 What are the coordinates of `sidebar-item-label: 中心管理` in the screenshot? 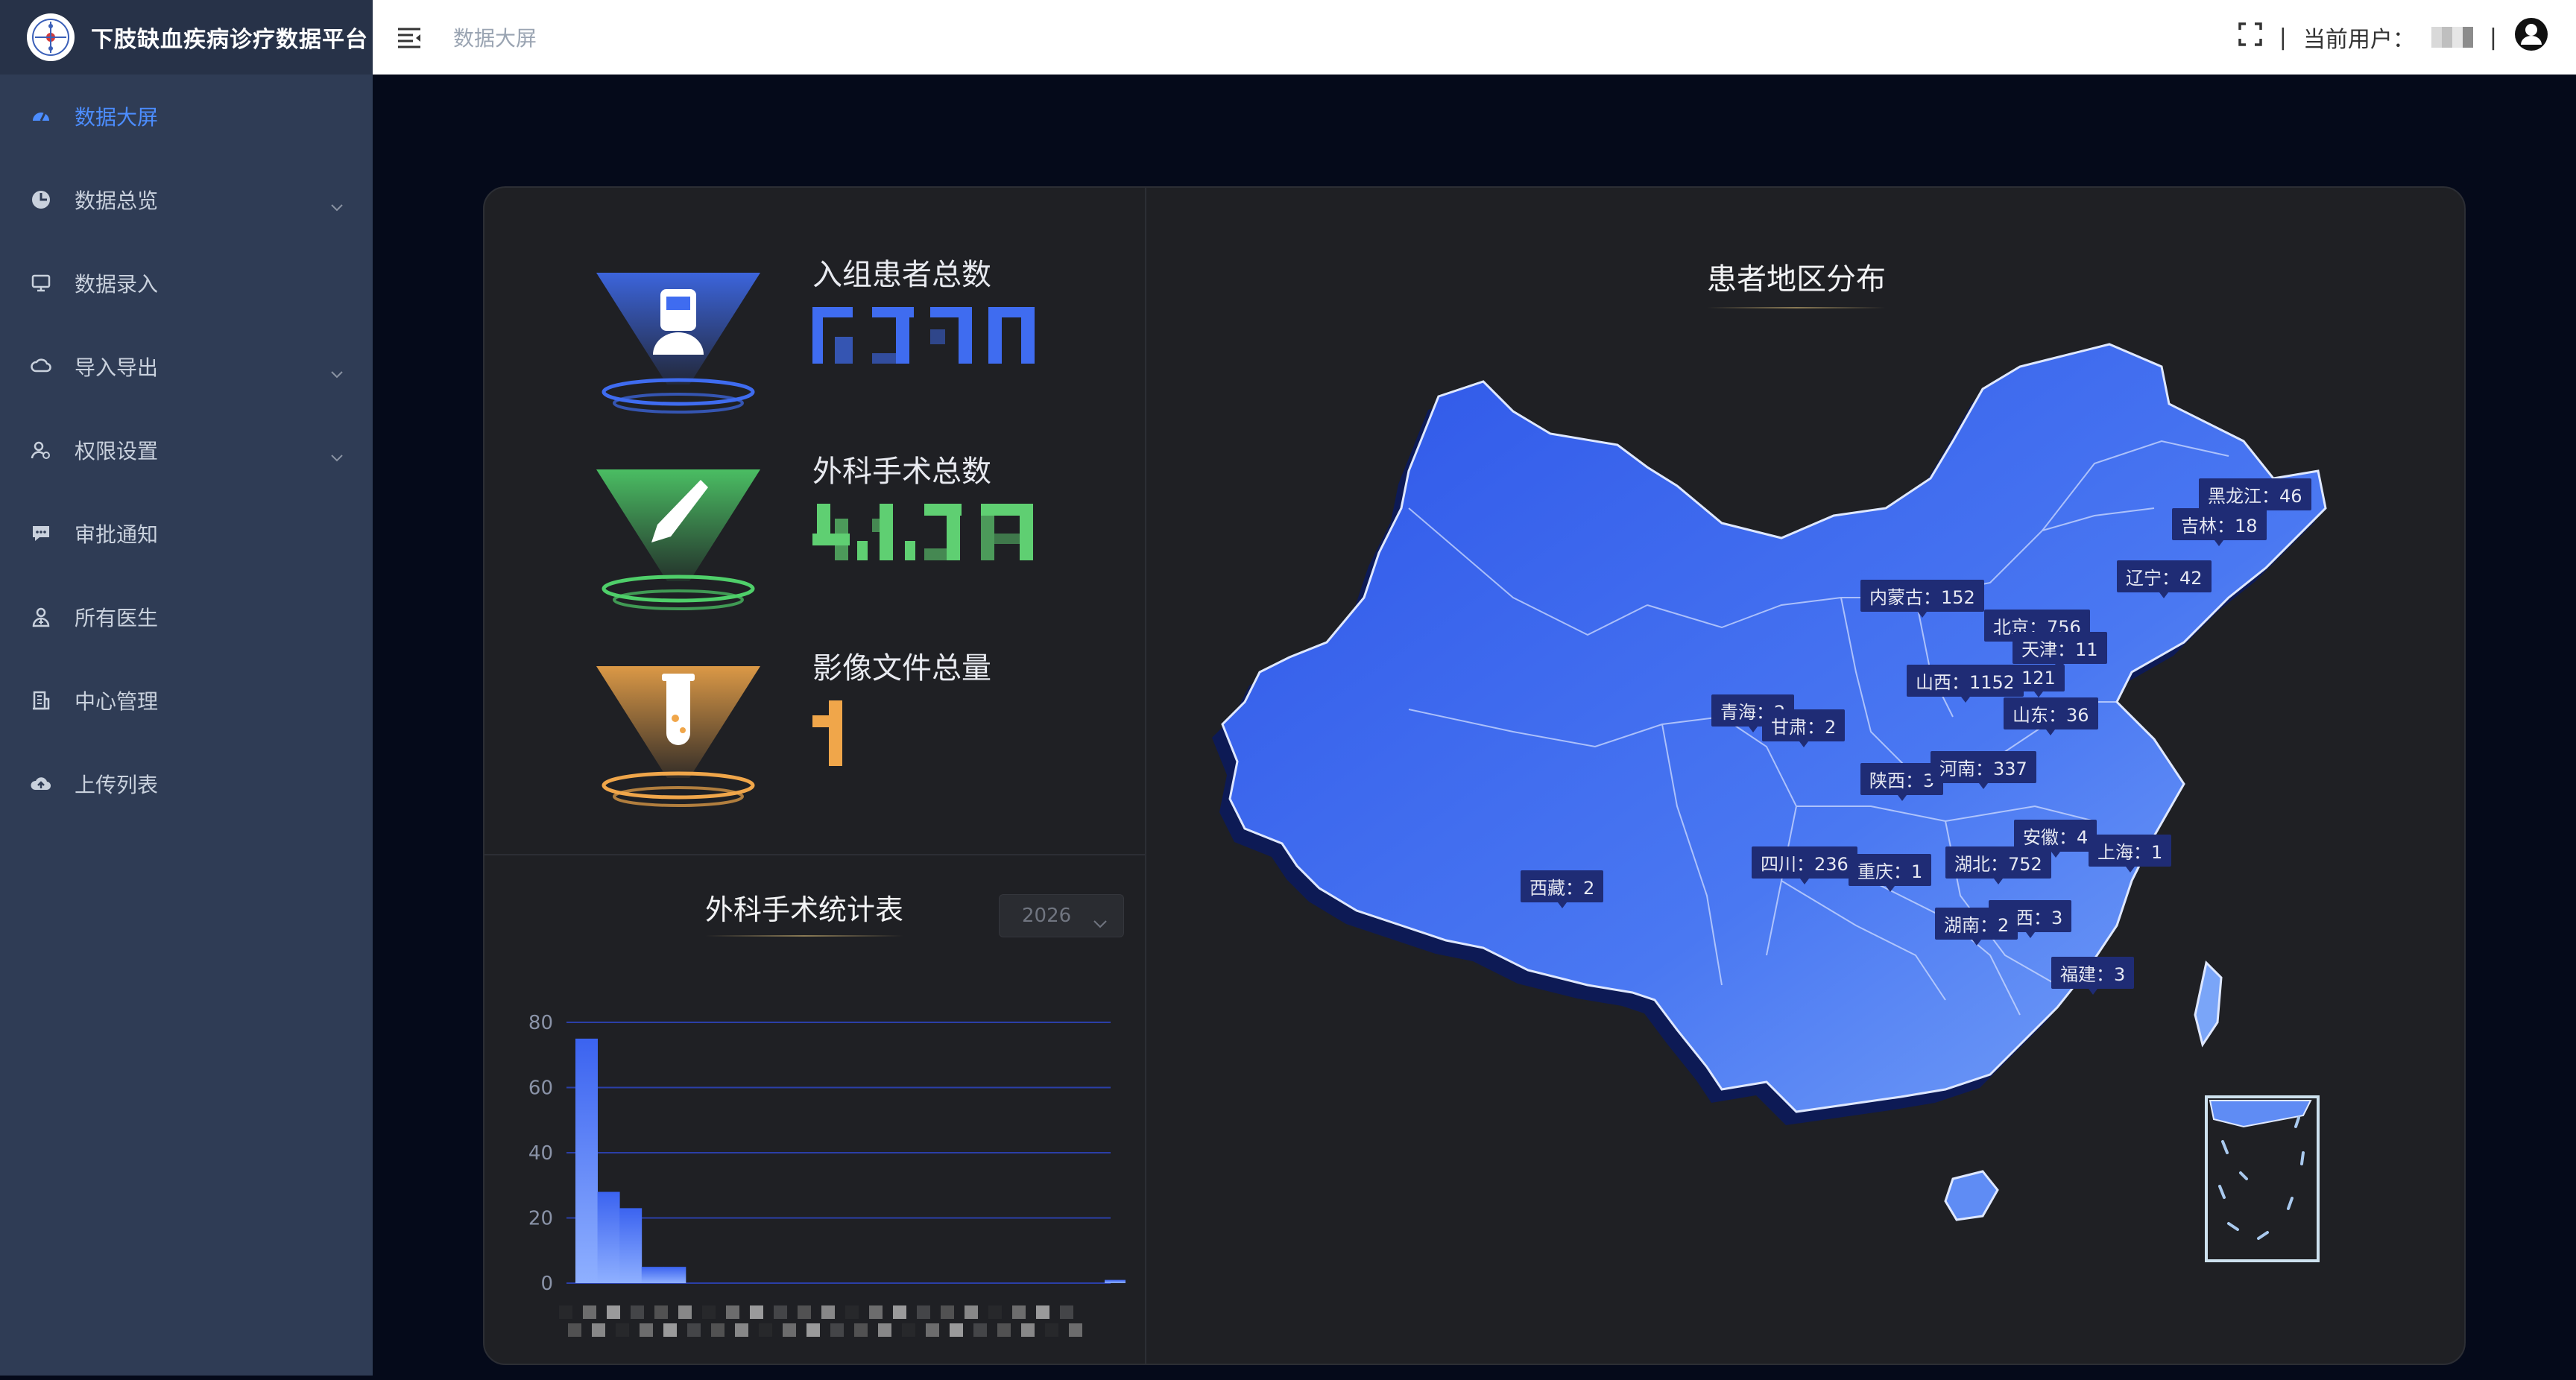 It's located at (117, 702).